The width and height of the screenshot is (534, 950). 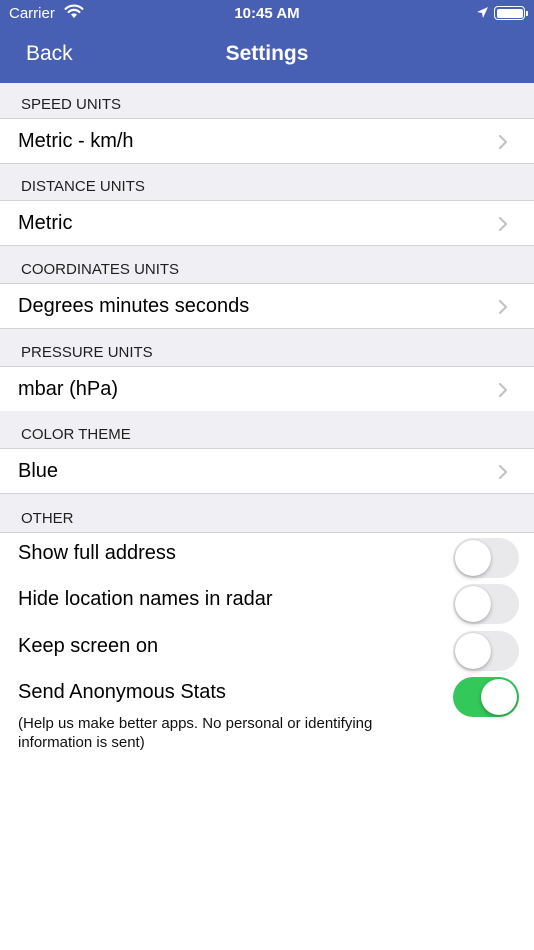 I want to click on coordinates-units-value: Degrees minutes seconds, so click(x=134, y=306).